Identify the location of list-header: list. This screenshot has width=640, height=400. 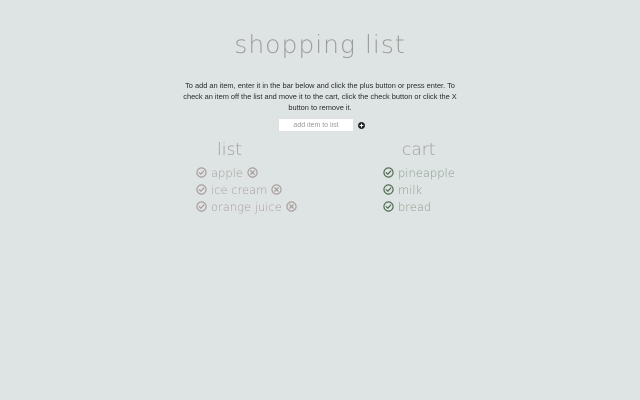
(229, 150).